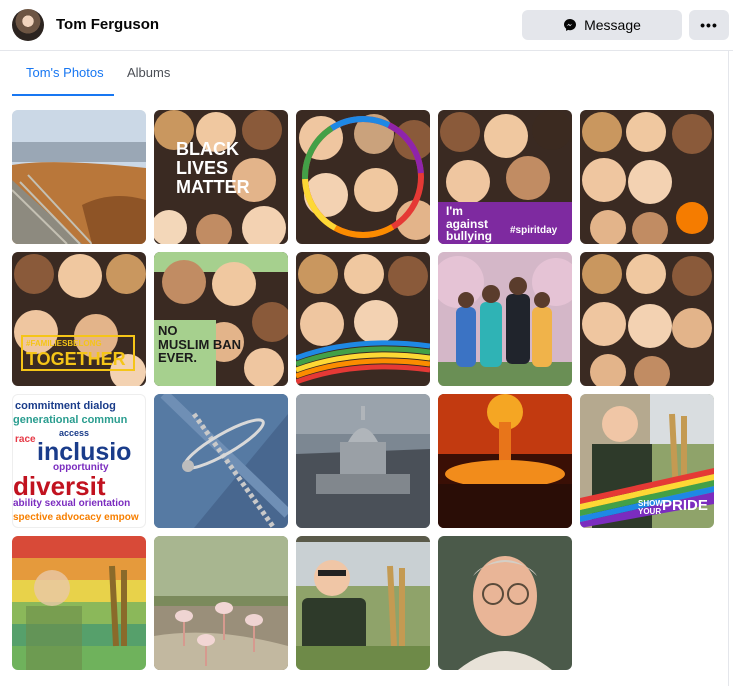 This screenshot has width=733, height=686. What do you see at coordinates (28, 25) in the screenshot?
I see `avatar` at bounding box center [28, 25].